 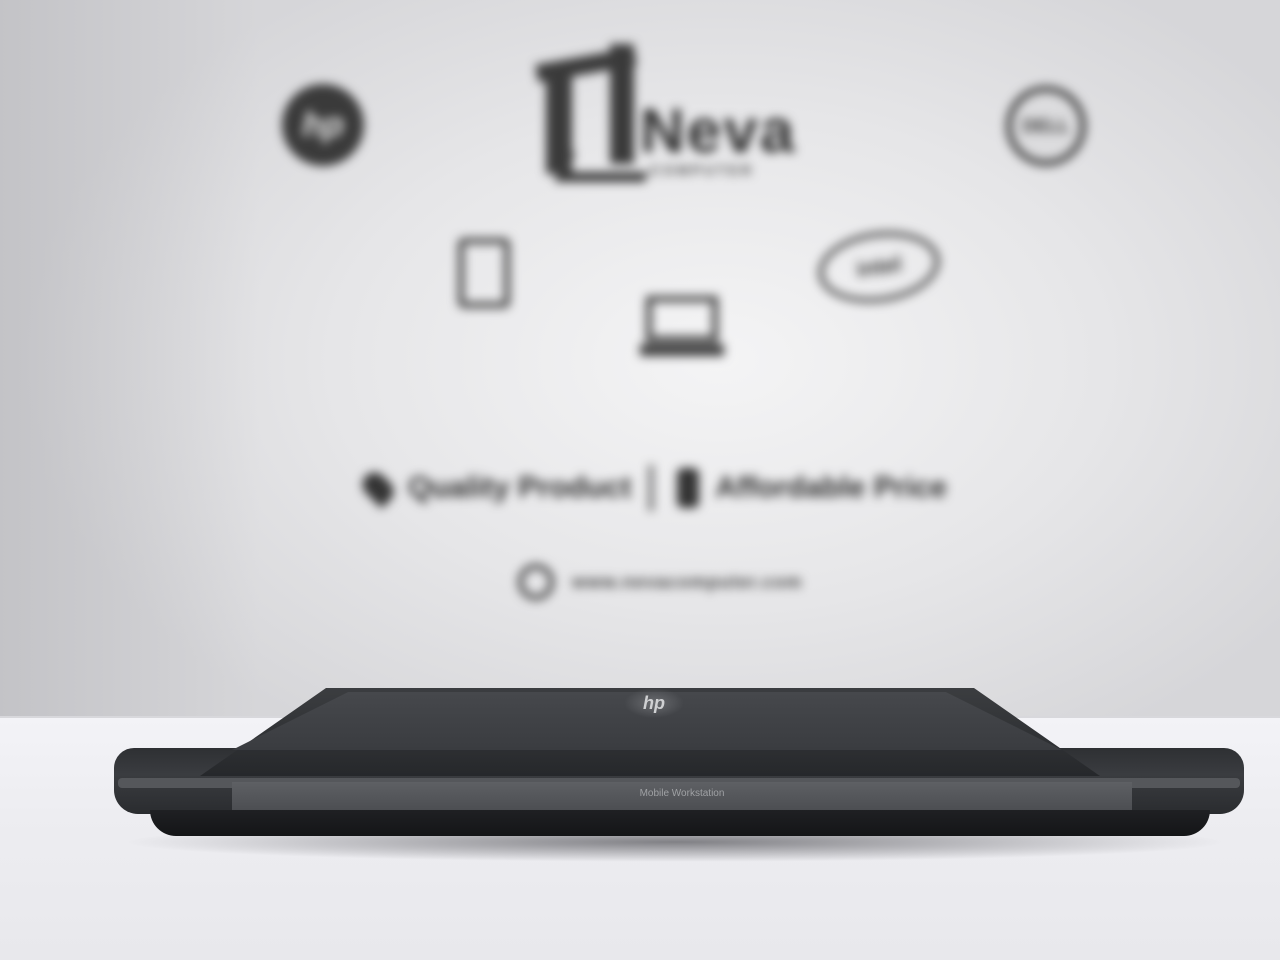 I want to click on tagline-quality: Quality Product, so click(x=520, y=487).